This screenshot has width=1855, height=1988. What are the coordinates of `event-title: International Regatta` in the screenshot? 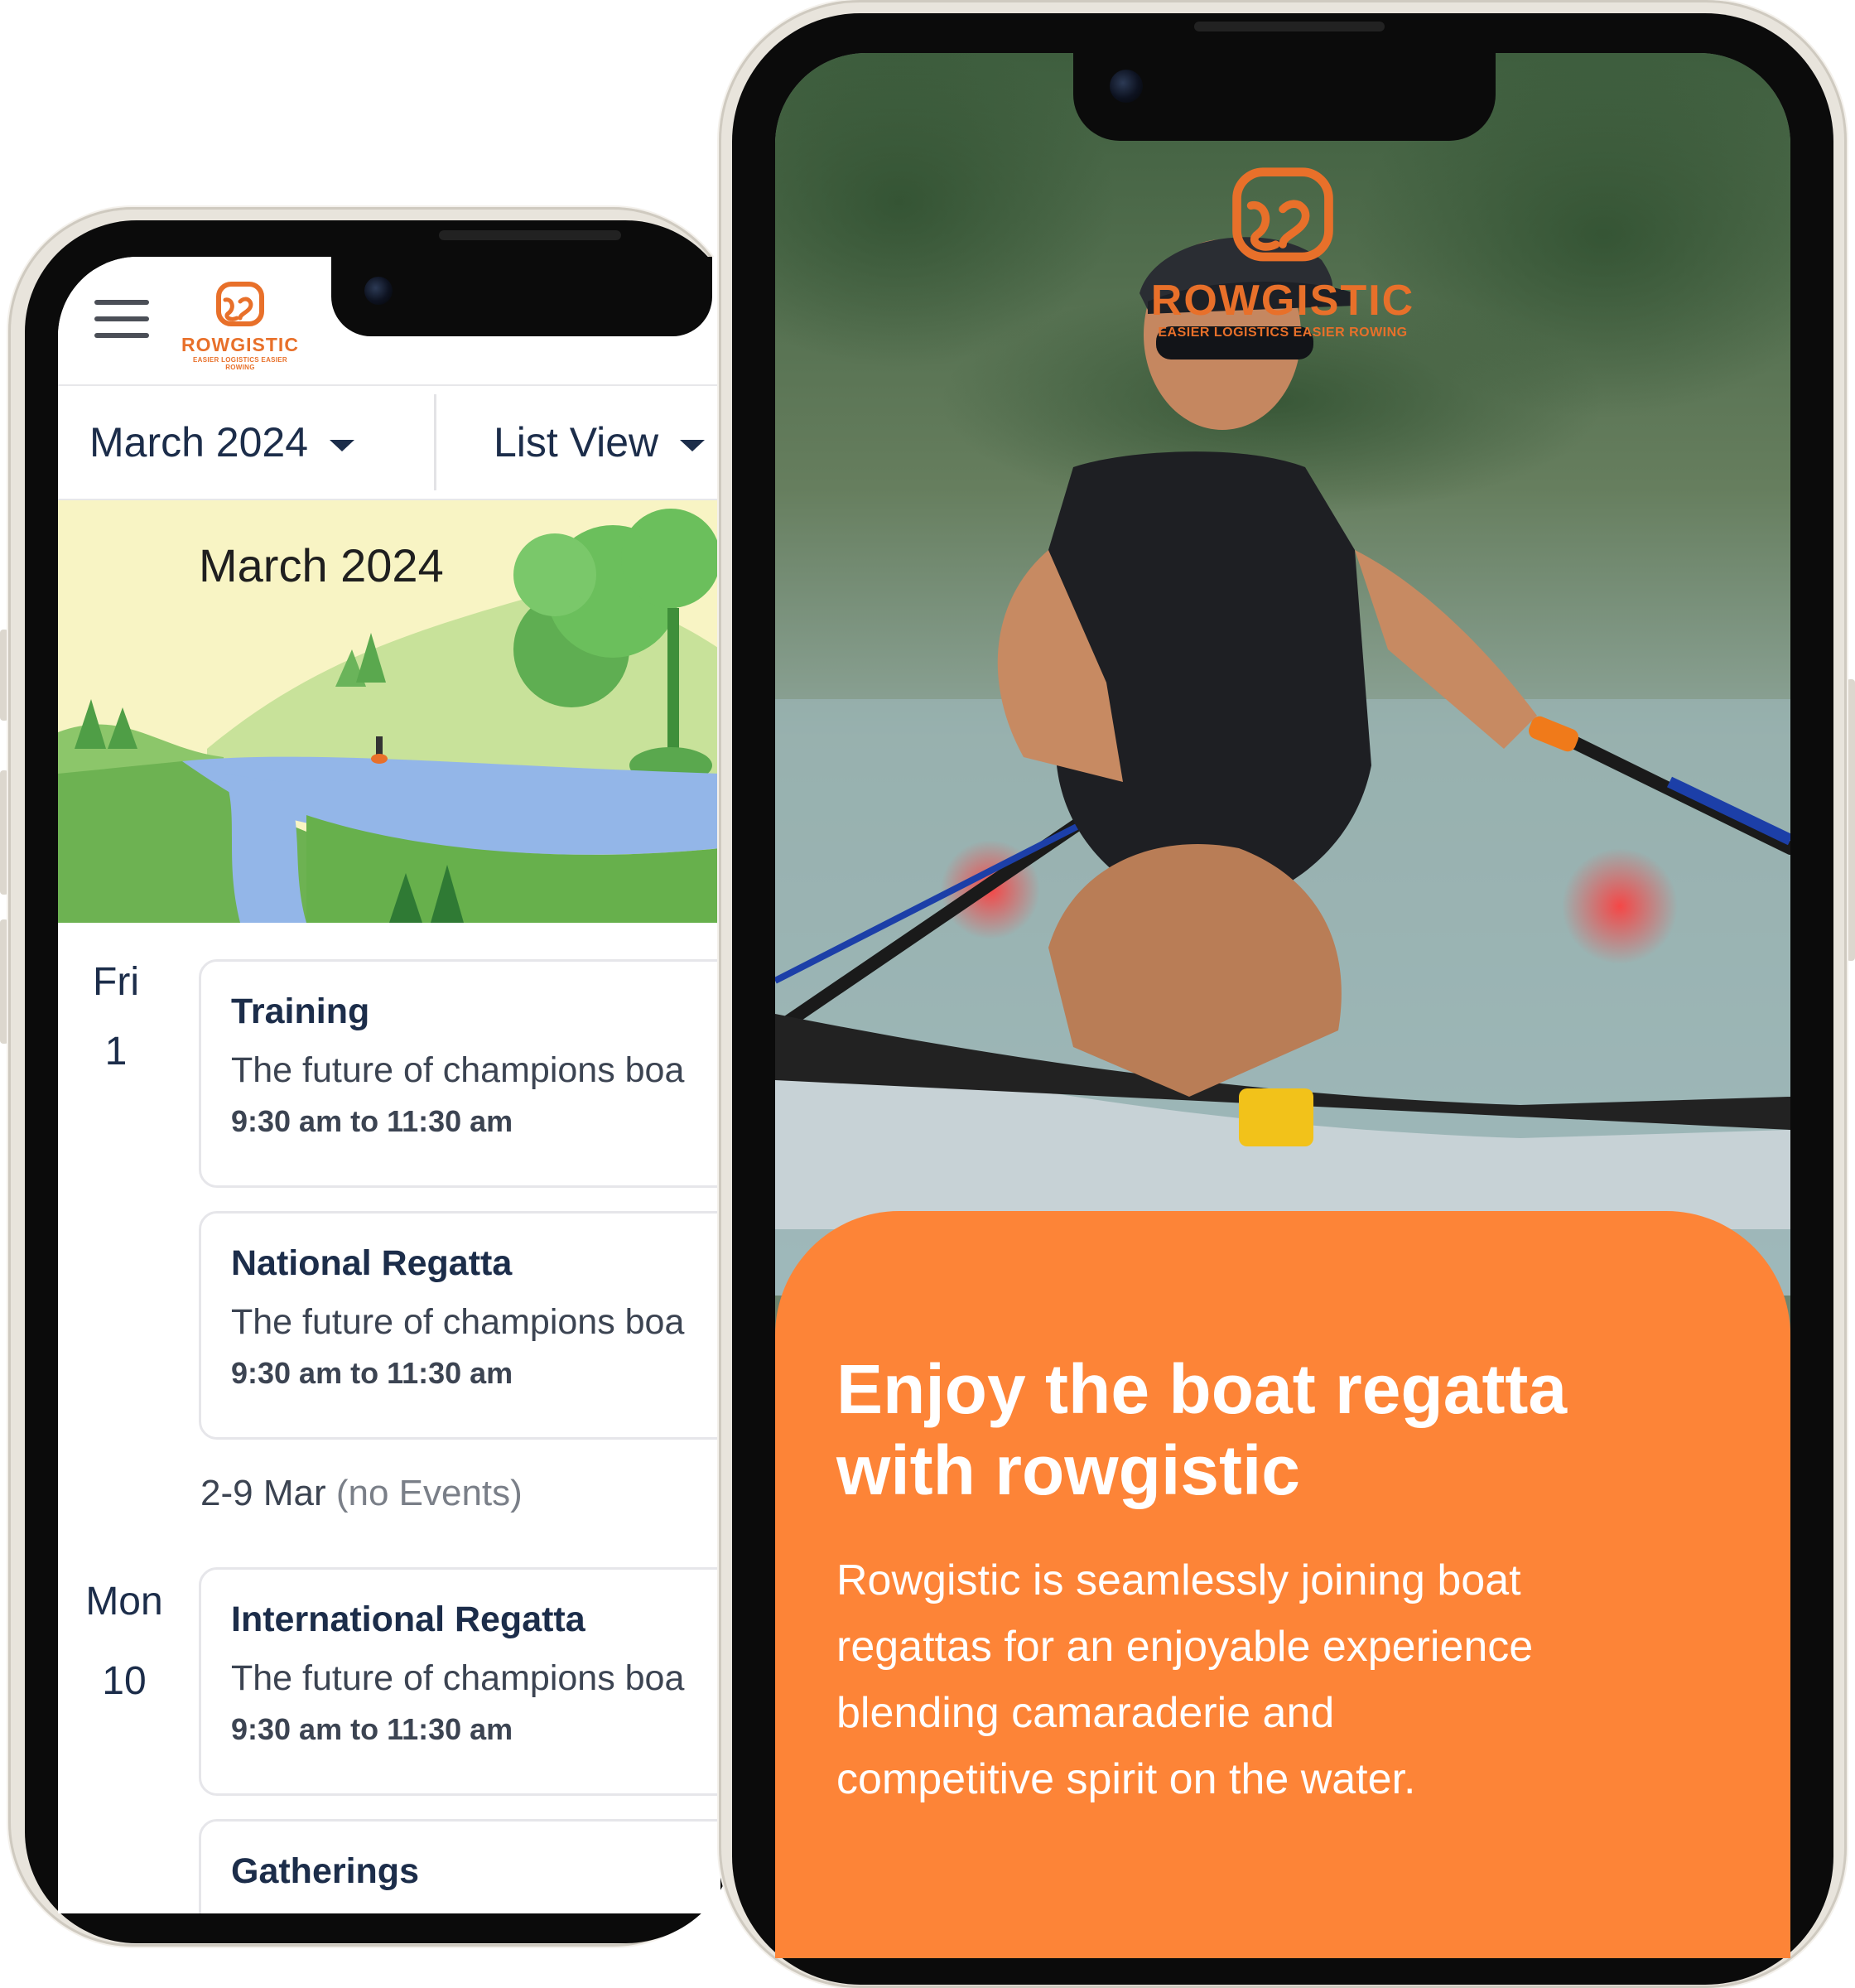 It's located at (408, 1619).